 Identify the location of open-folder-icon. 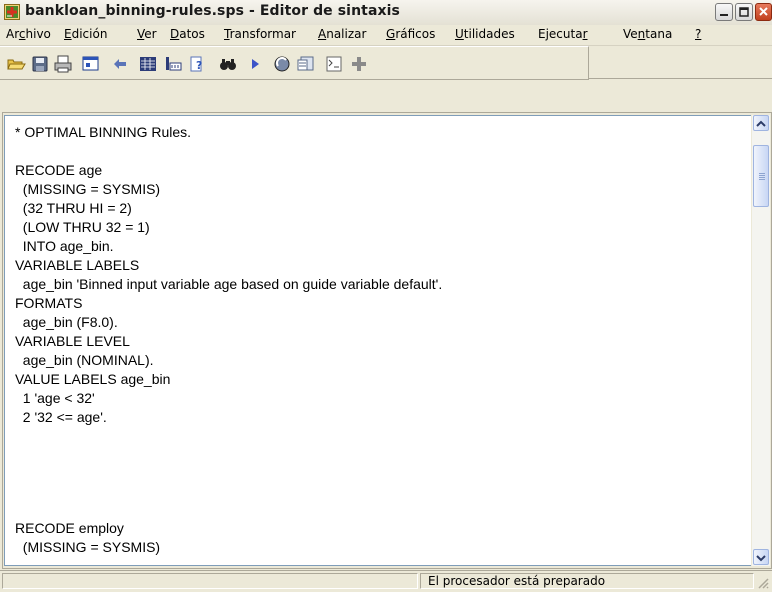
(16, 64).